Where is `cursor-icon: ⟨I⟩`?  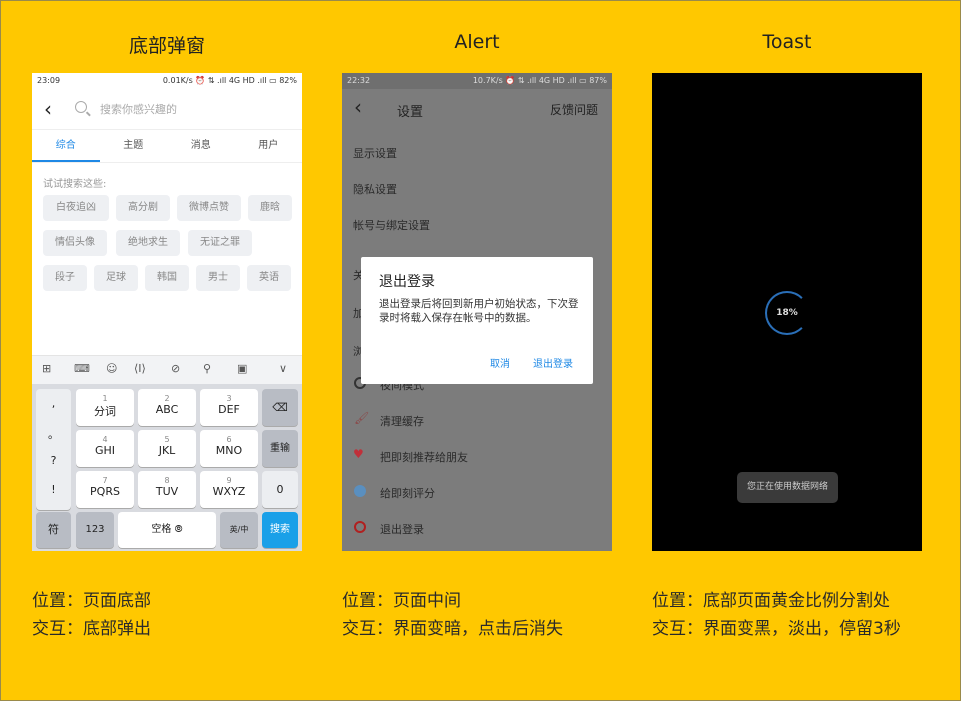 cursor-icon: ⟨I⟩ is located at coordinates (140, 368).